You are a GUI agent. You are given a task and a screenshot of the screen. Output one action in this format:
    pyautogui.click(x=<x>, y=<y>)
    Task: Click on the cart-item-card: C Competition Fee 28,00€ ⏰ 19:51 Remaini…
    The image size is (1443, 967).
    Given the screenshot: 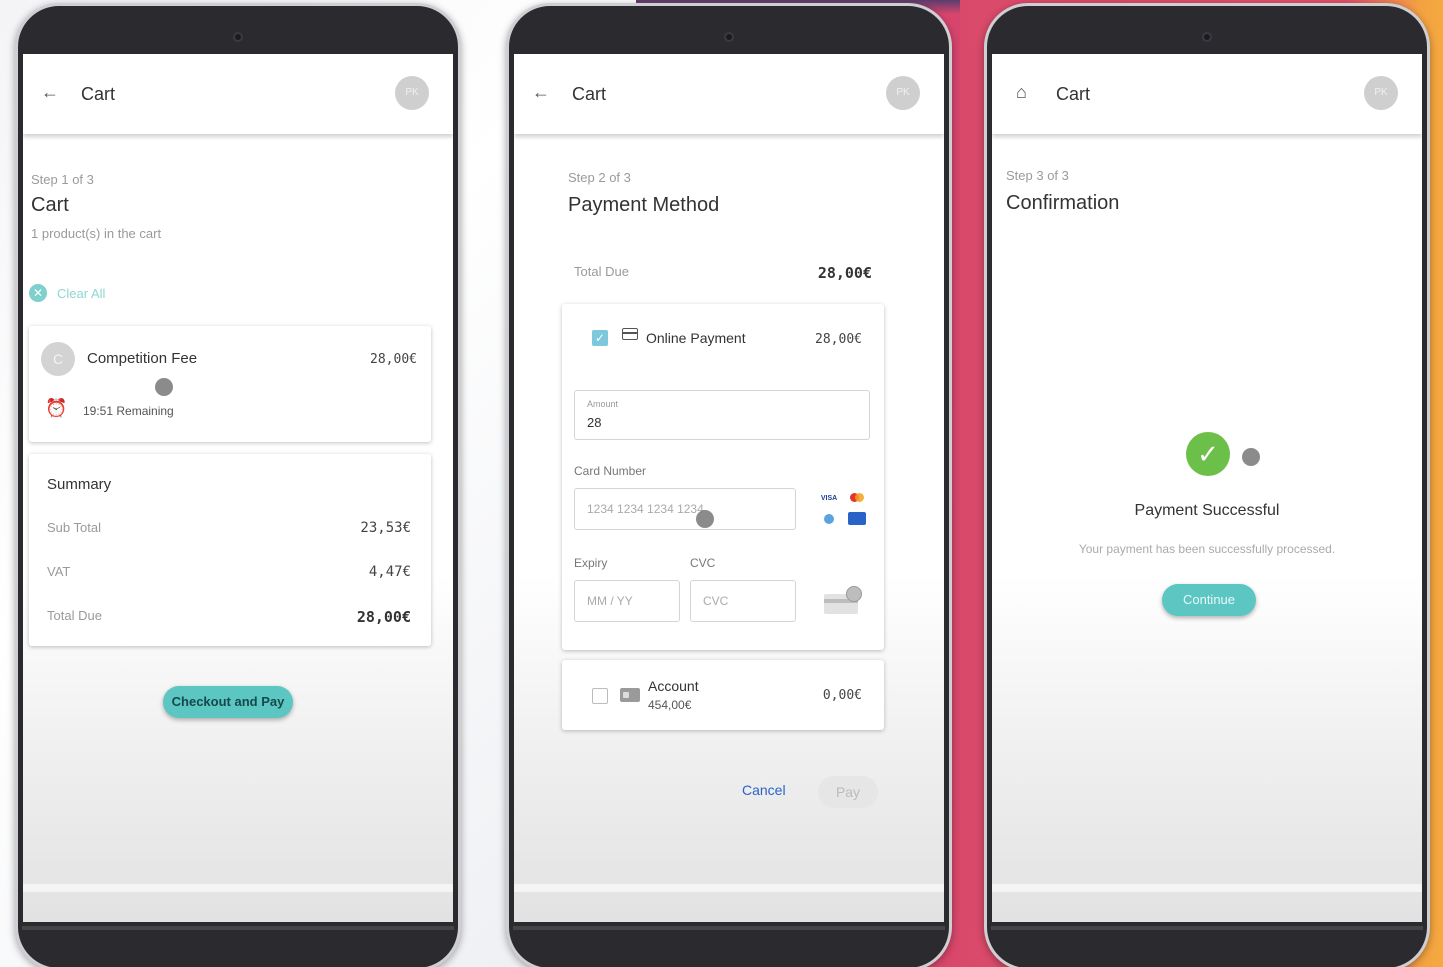 What is the action you would take?
    pyautogui.click(x=230, y=384)
    